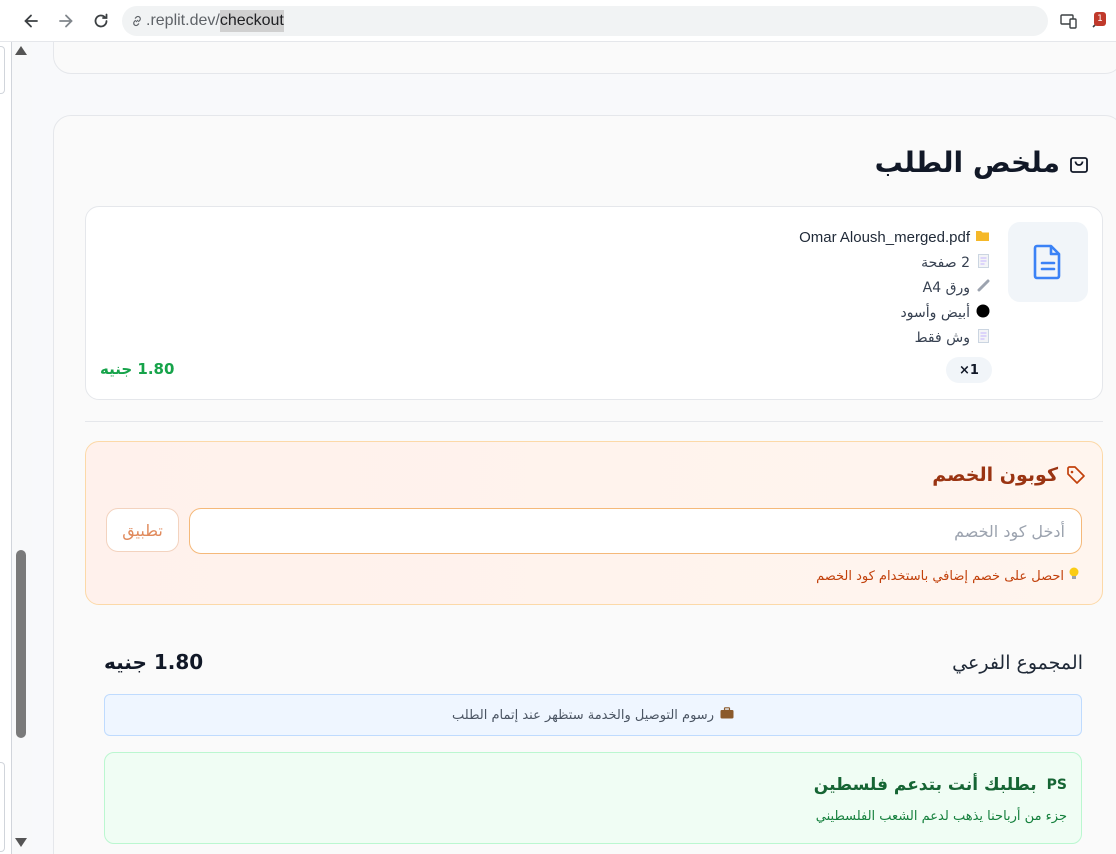 The image size is (1116, 854). I want to click on side-panel-handle-lower, so click(2, 807).